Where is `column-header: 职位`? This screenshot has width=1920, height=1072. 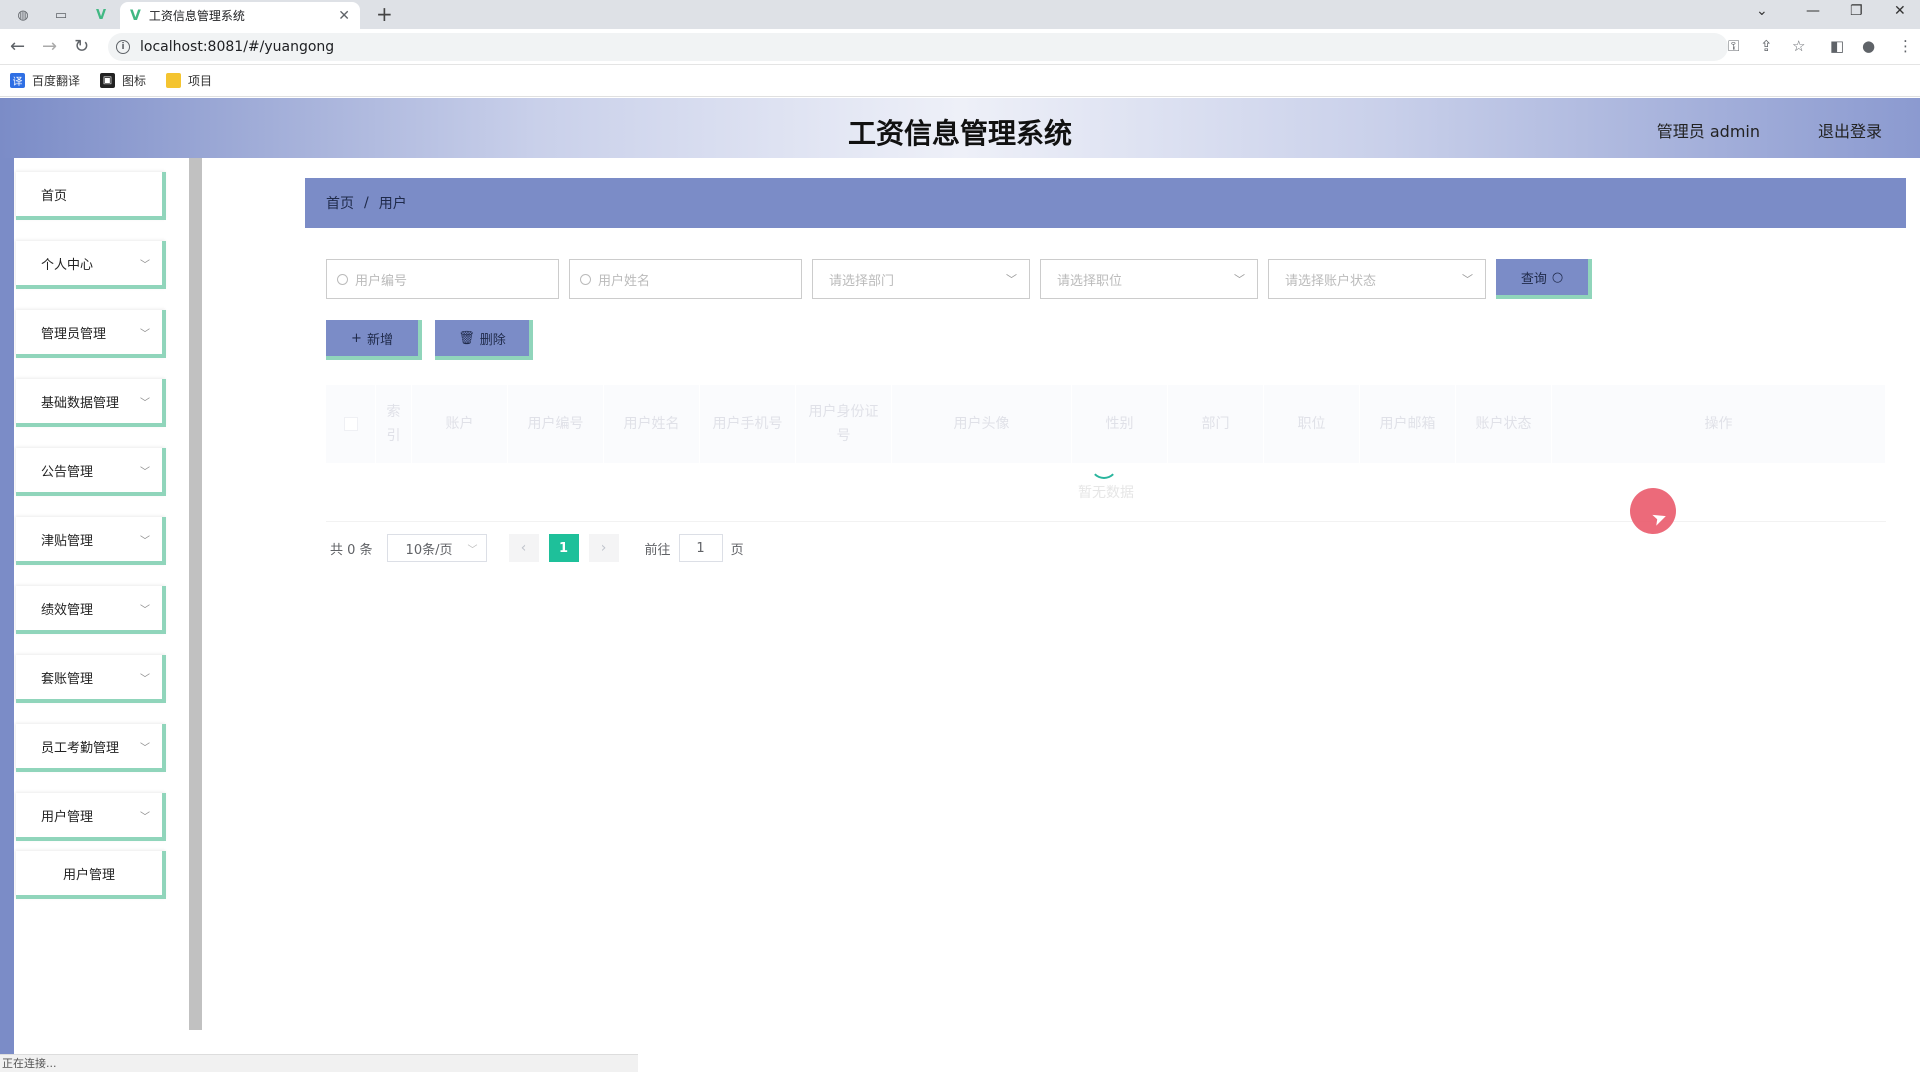 column-header: 职位 is located at coordinates (1312, 424).